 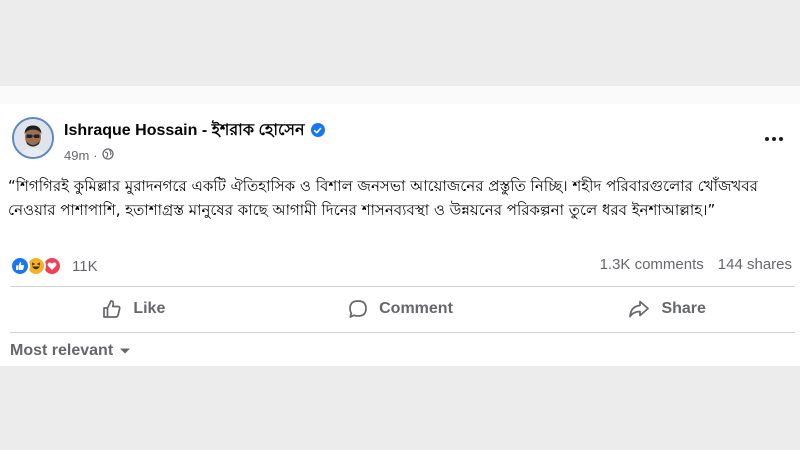 I want to click on comment-label: Comment, so click(x=416, y=308).